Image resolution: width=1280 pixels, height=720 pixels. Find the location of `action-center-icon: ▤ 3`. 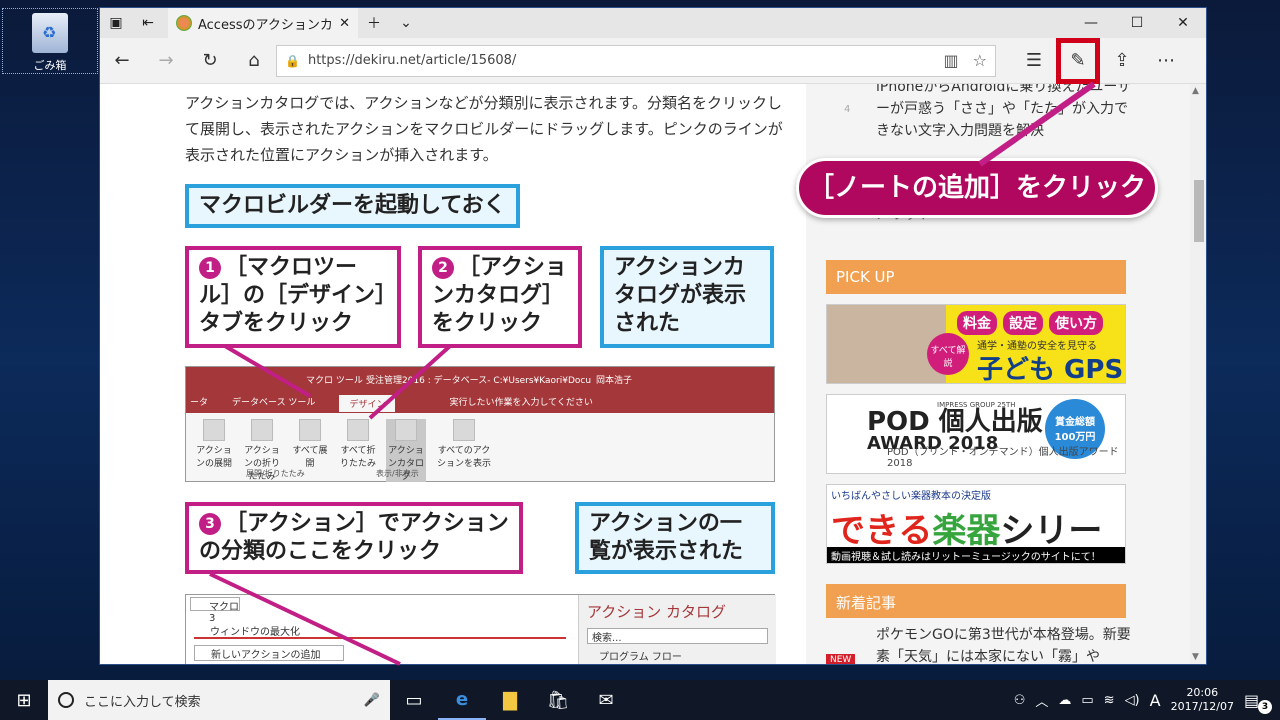

action-center-icon: ▤ 3 is located at coordinates (1258, 702).